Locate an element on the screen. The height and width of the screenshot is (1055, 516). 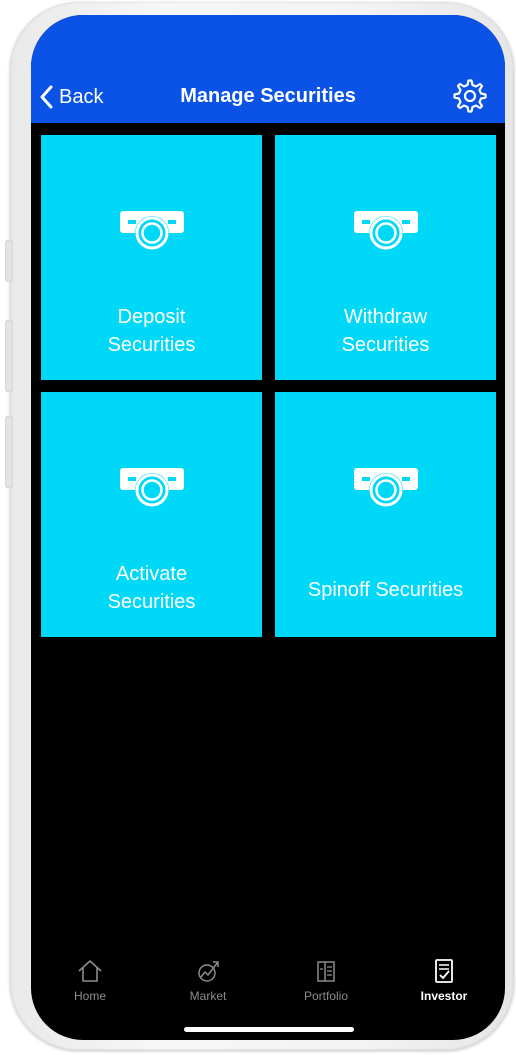
navigation-bar: Back Manage Securities is located at coordinates (268, 69).